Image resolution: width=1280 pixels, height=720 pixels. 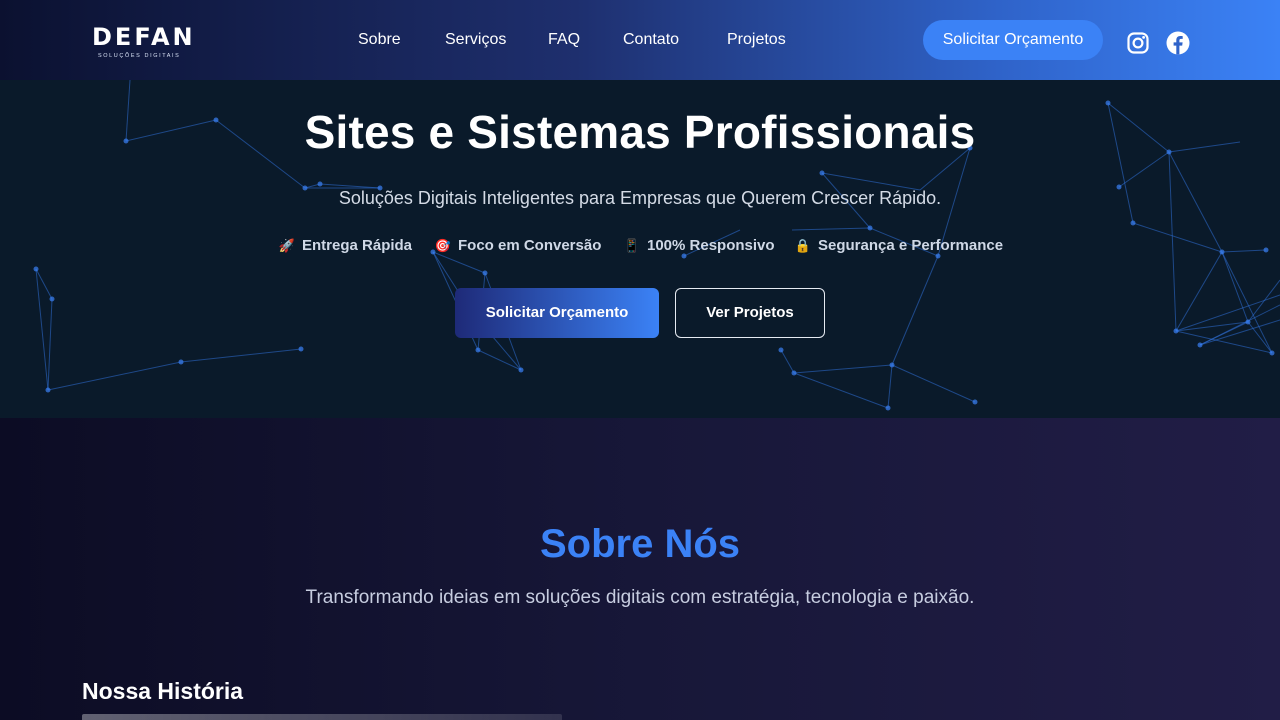 What do you see at coordinates (322, 717) in the screenshot?
I see `history-text-cutoff` at bounding box center [322, 717].